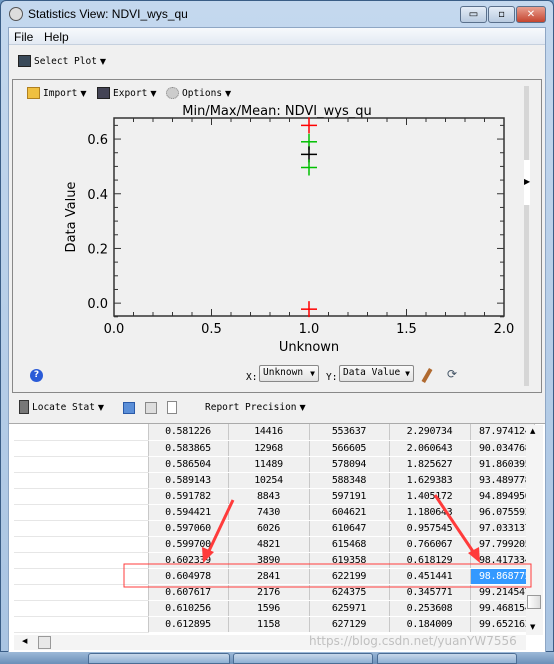 This screenshot has width=554, height=664. I want to click on table-cell: 94.894950, so click(502, 496).